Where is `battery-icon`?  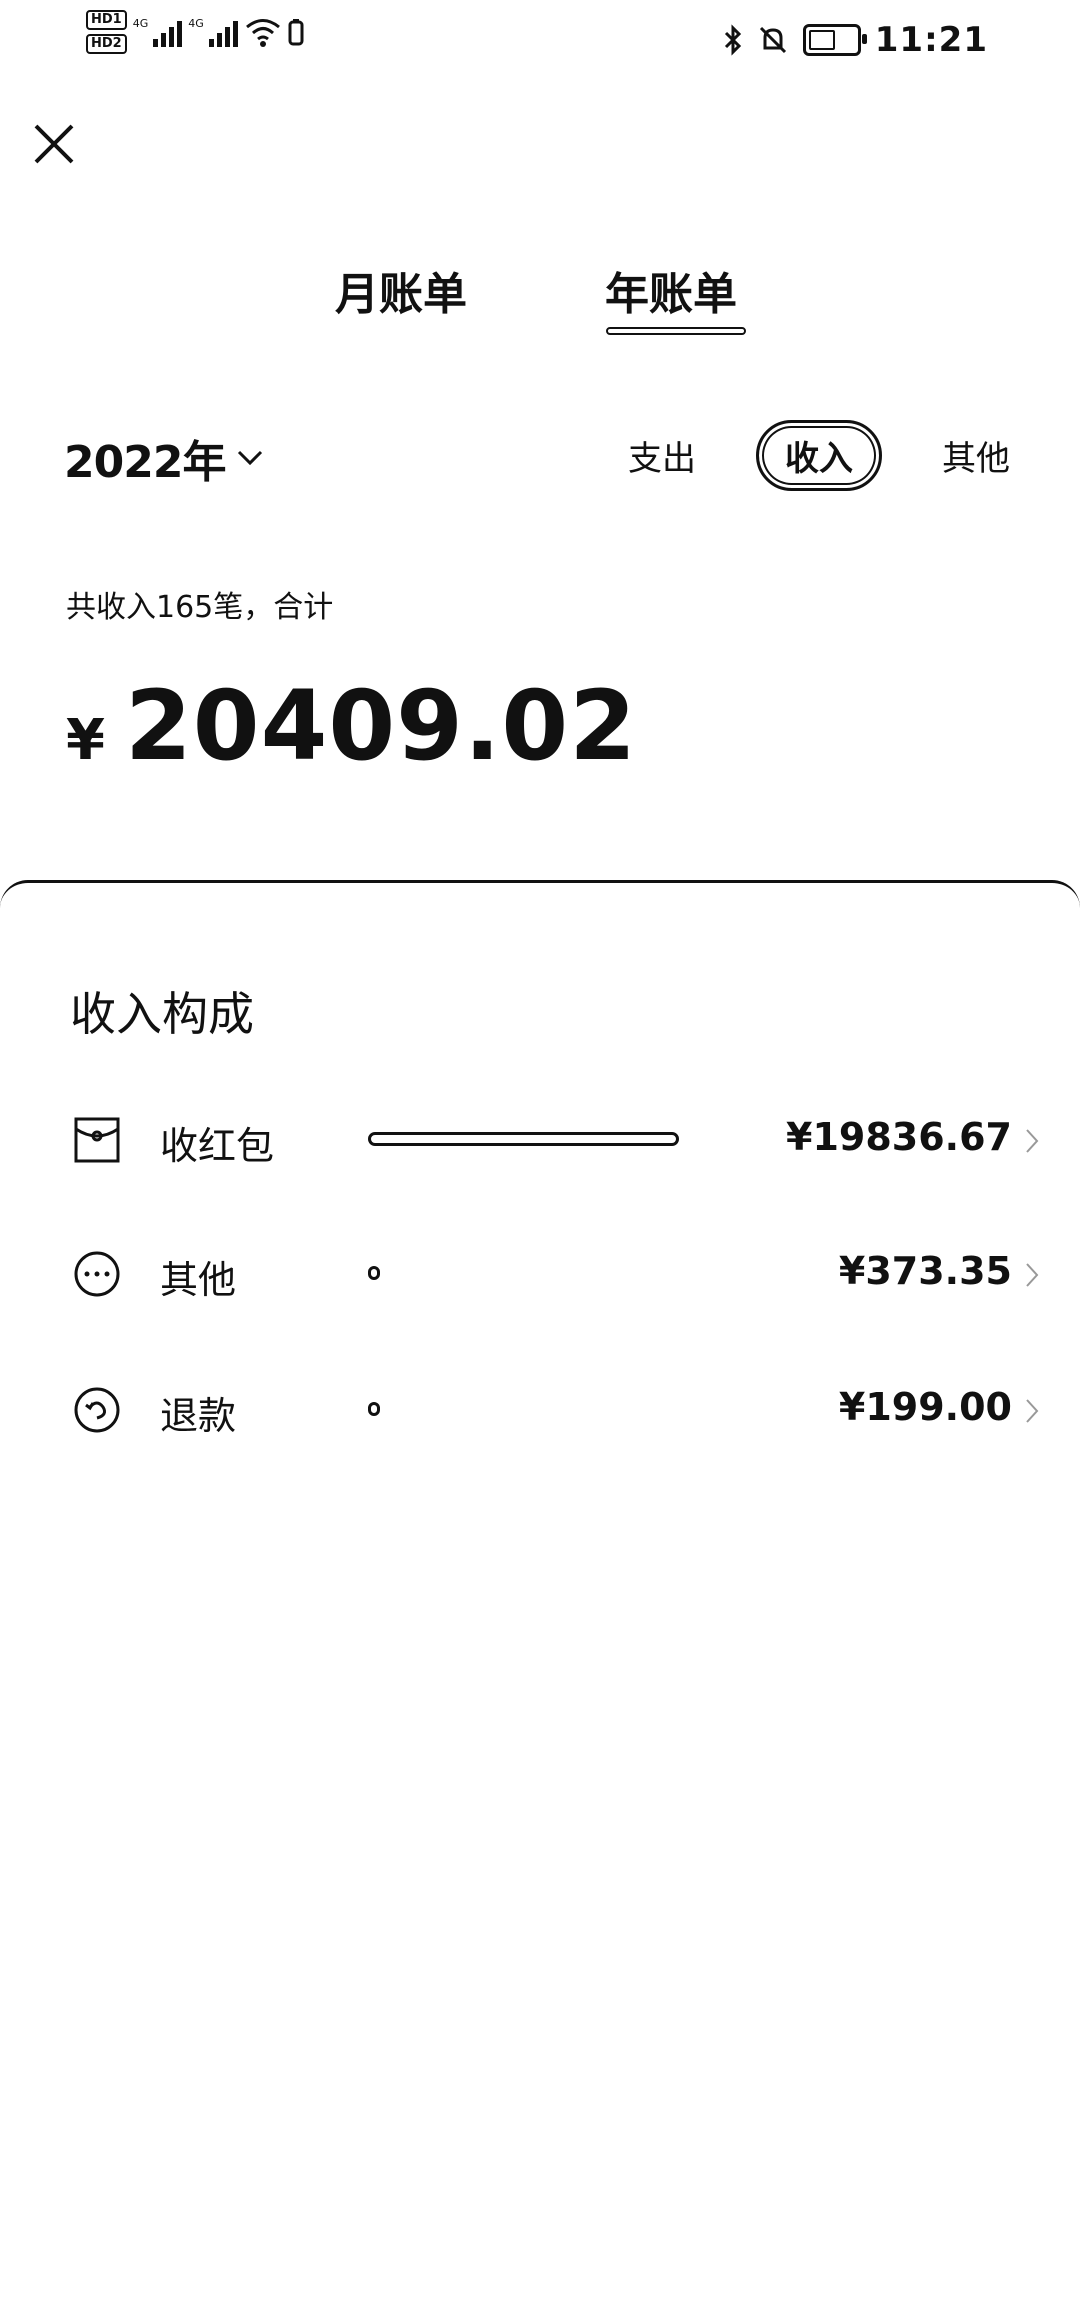 battery-icon is located at coordinates (834, 40).